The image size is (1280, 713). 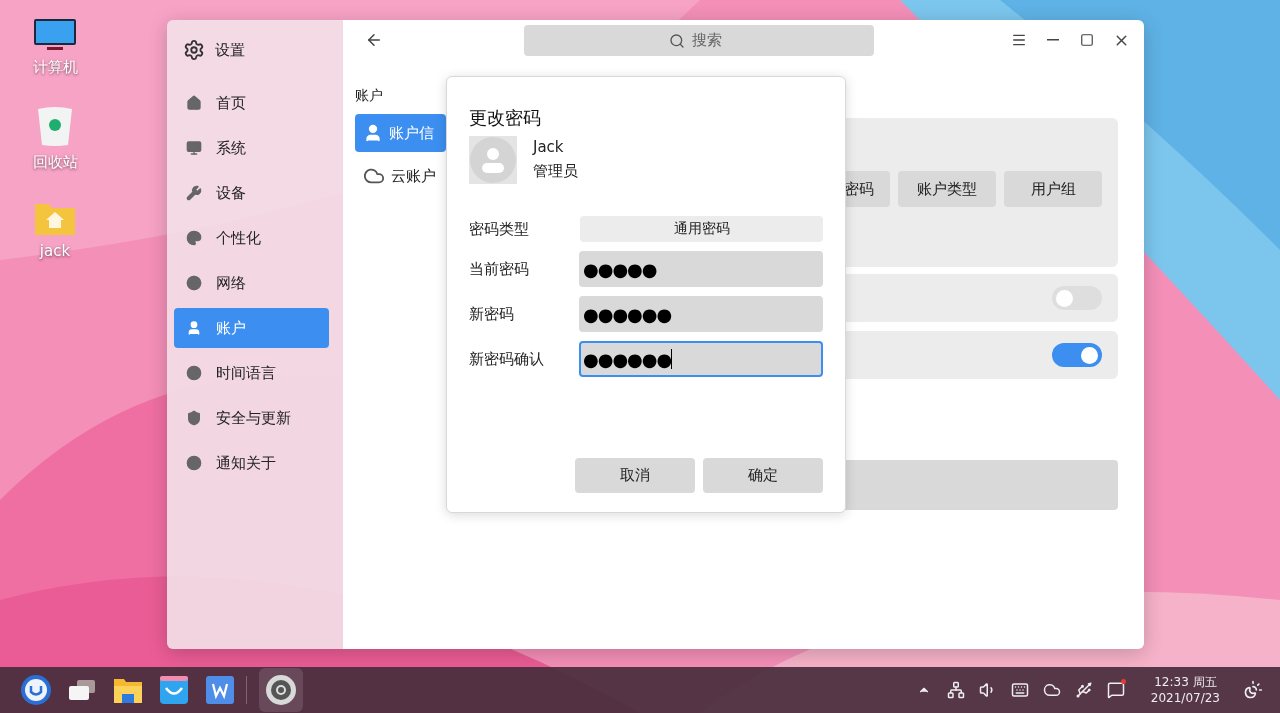 I want to click on dialog-title: 更改密码, so click(x=505, y=118).